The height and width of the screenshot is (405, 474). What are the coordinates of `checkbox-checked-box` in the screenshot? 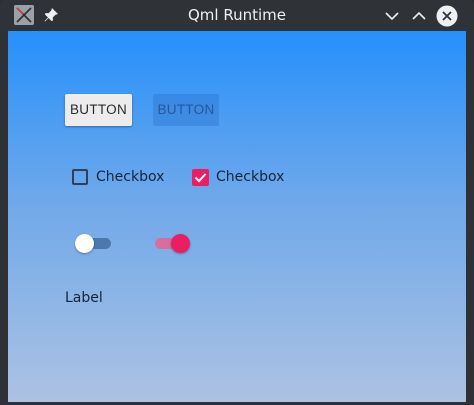 It's located at (200, 177).